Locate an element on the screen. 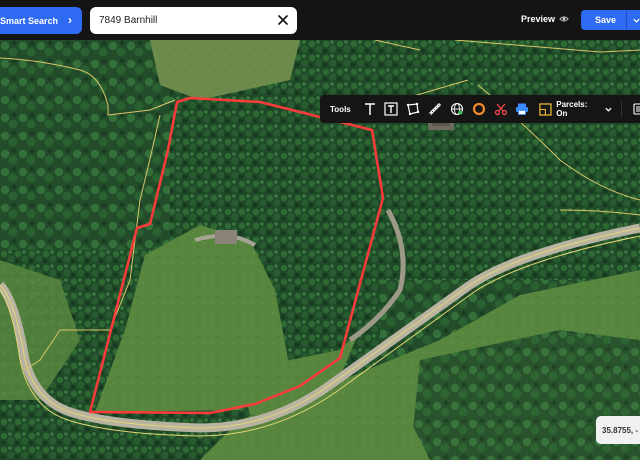 The image size is (640, 460). toolbar-divider is located at coordinates (622, 109).